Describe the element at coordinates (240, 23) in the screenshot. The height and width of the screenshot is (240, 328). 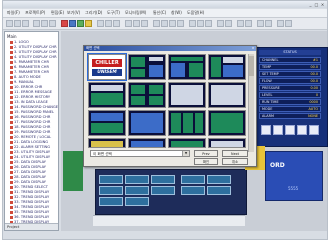
I see `group-icon` at that location.